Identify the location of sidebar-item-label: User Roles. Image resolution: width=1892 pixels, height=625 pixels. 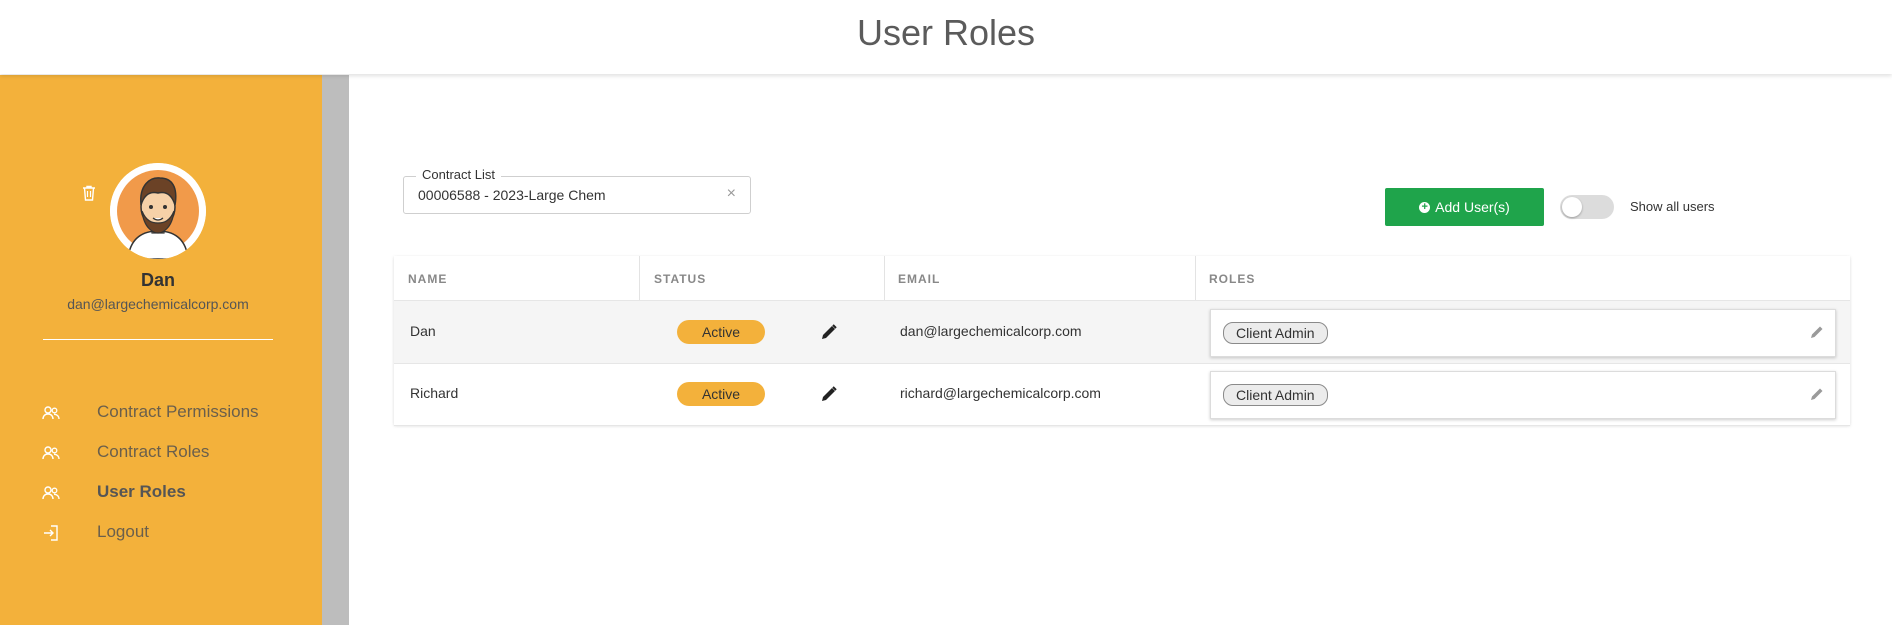
(141, 491).